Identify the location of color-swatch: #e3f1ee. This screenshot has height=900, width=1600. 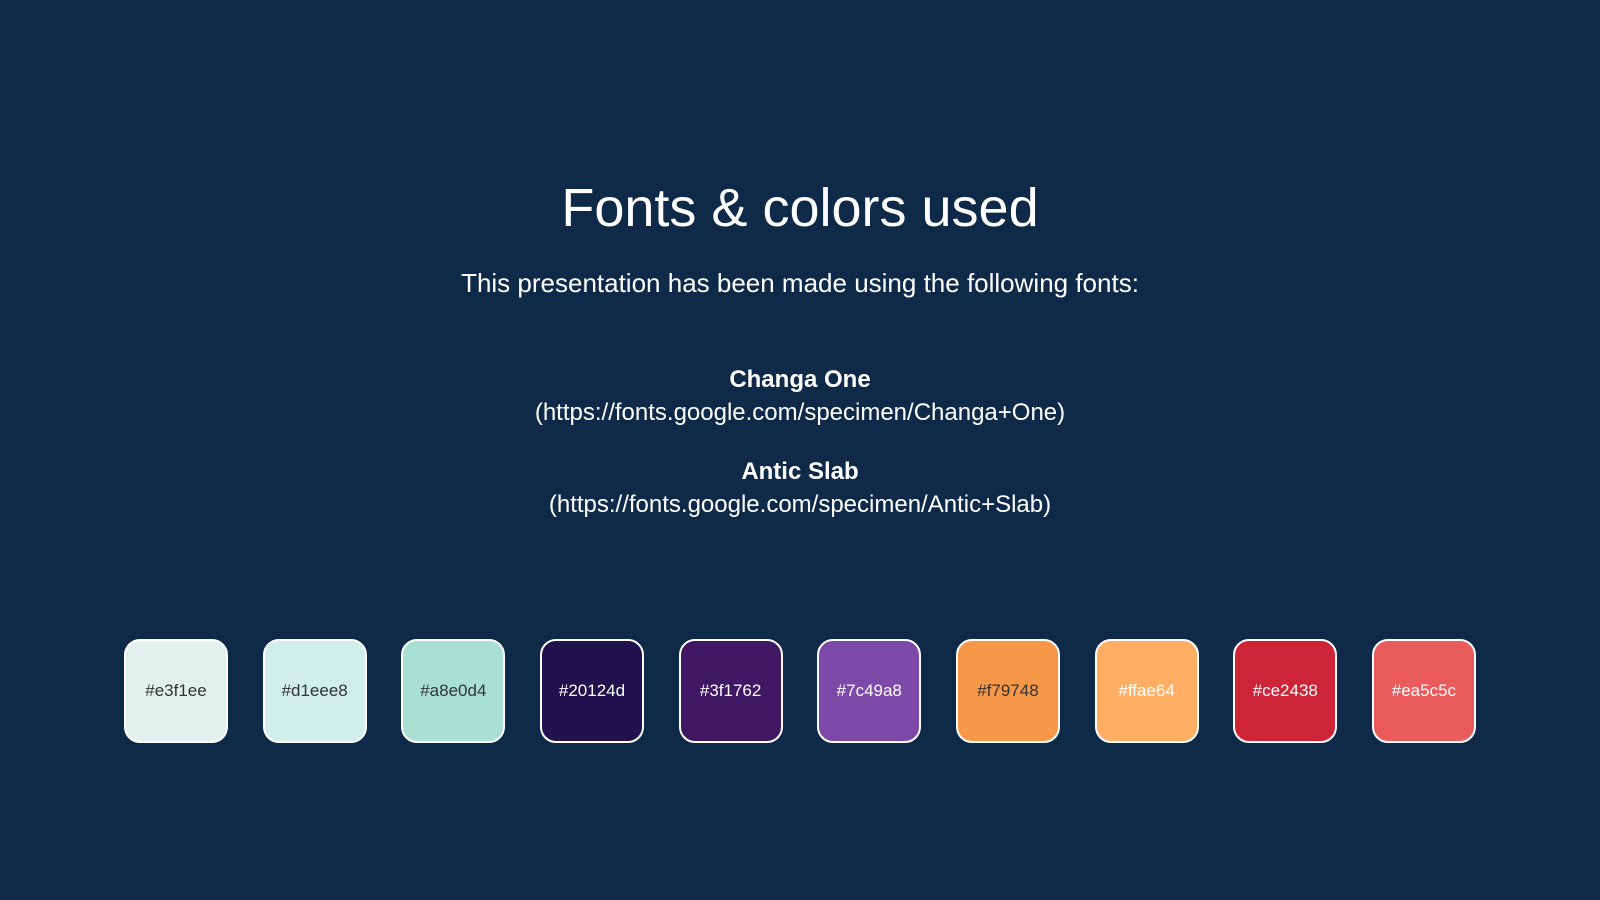
(176, 691).